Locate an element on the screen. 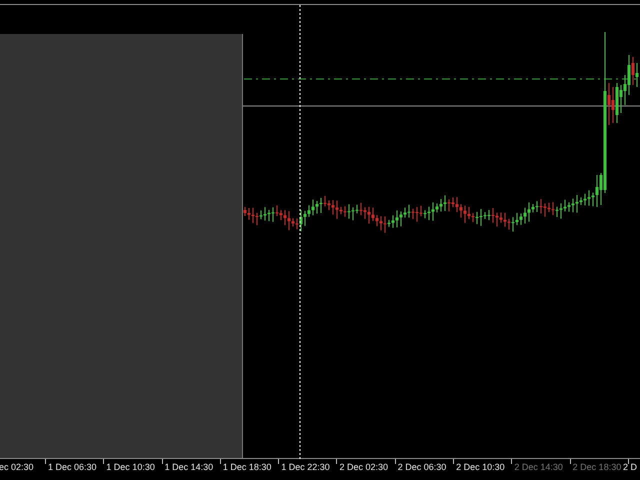 This screenshot has height=480, width=640. time-axis-label: 1 Dec 22:30 is located at coordinates (305, 467).